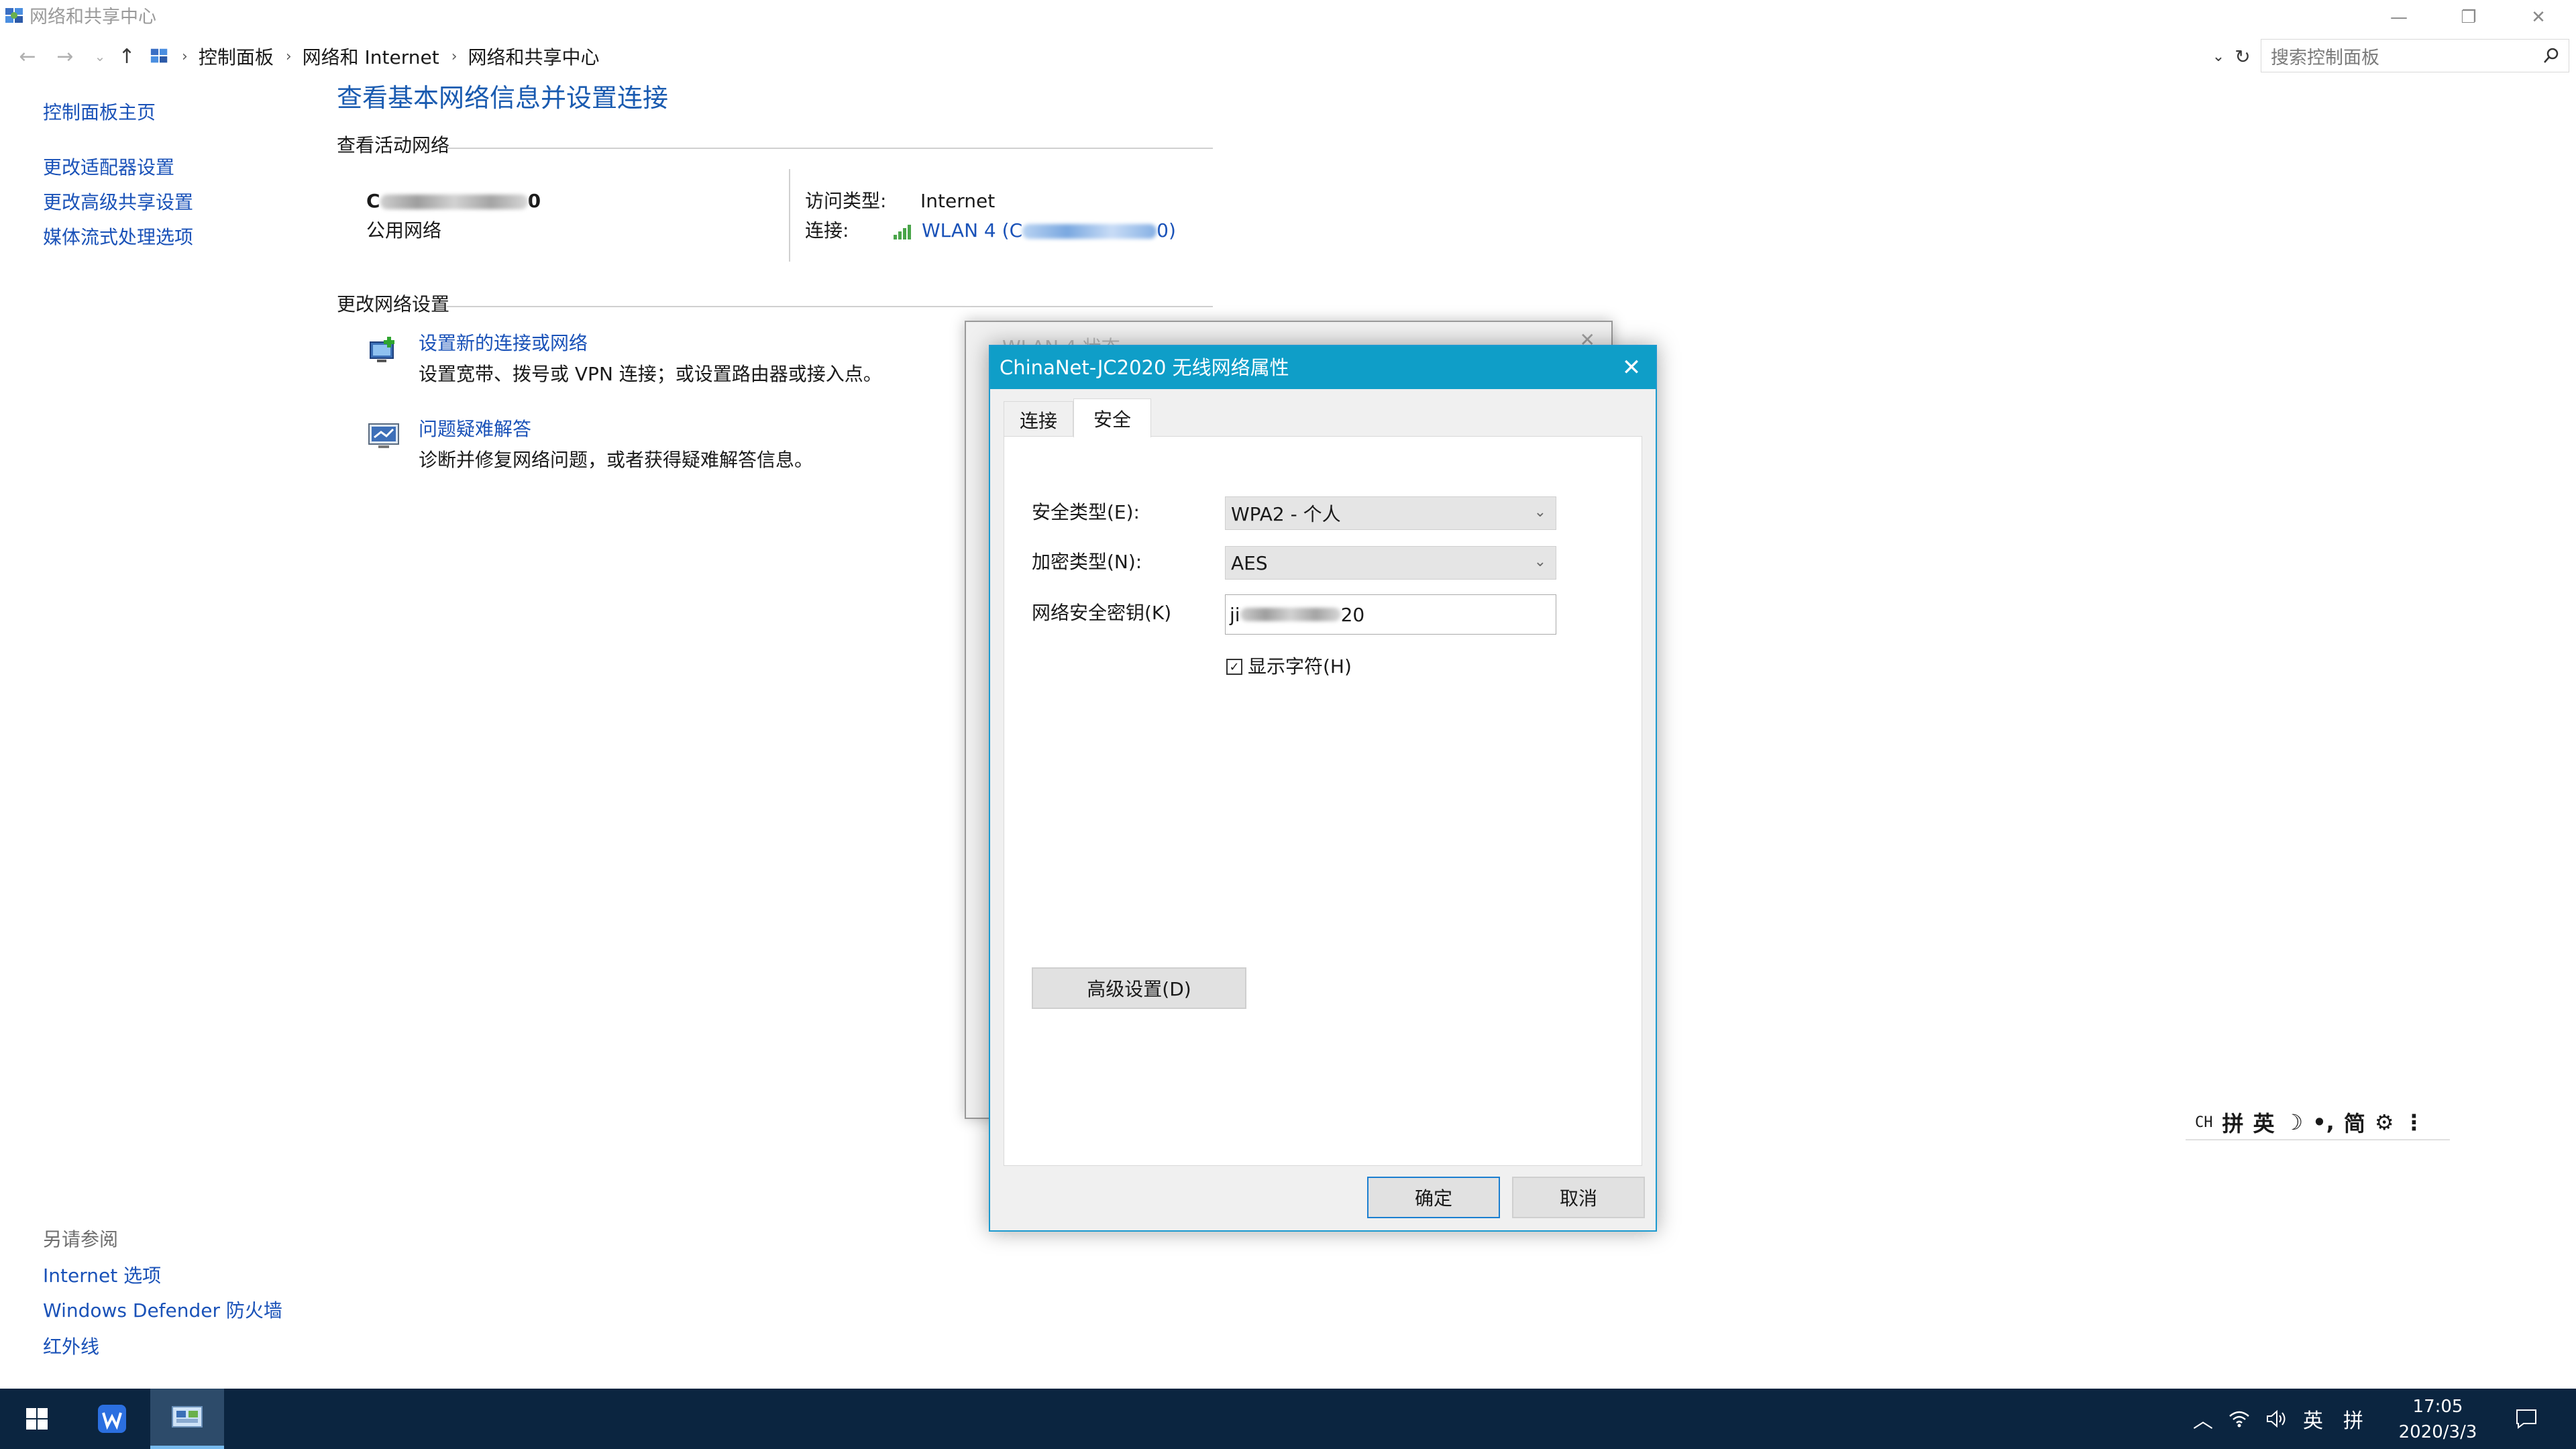  What do you see at coordinates (1249, 562) in the screenshot?
I see `encryption-type-value: AES` at bounding box center [1249, 562].